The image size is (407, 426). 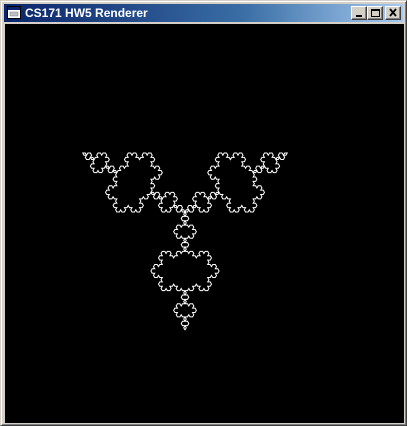 I want to click on minimize-button, so click(x=359, y=13).